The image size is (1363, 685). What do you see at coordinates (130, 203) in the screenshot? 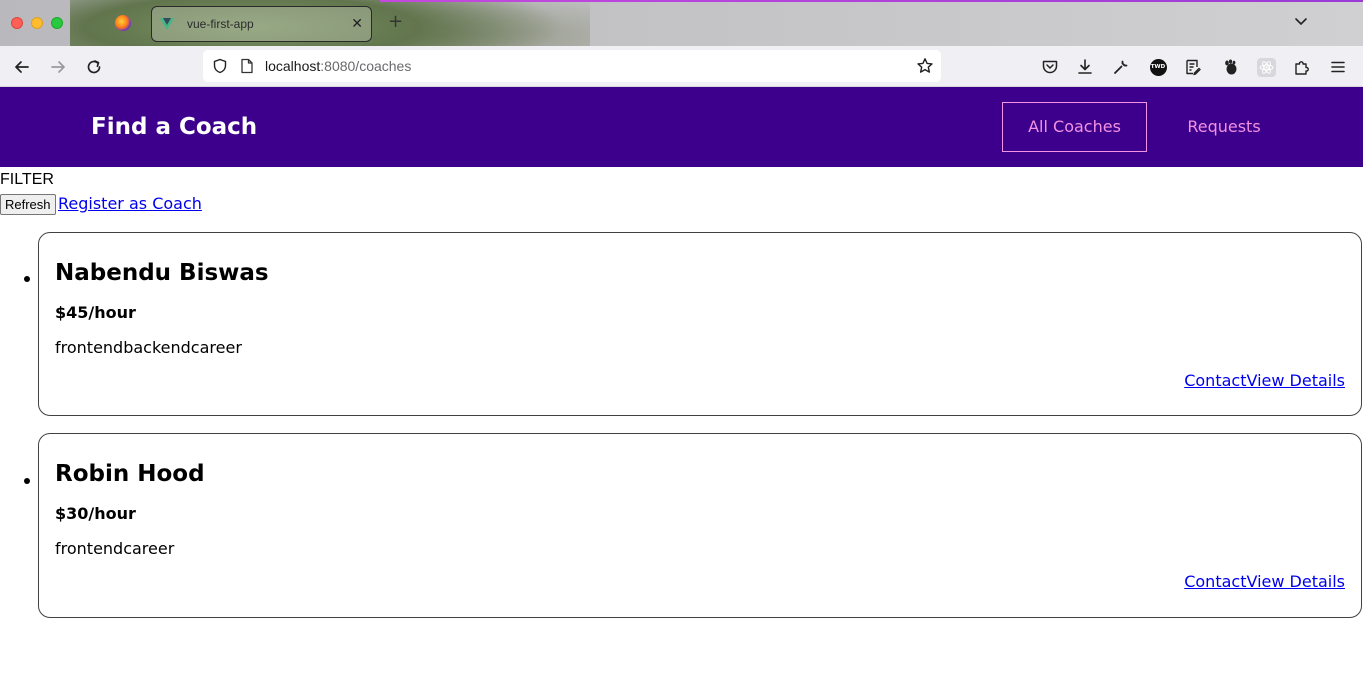
I see `register-as-coach-link: Register as Coach` at bounding box center [130, 203].